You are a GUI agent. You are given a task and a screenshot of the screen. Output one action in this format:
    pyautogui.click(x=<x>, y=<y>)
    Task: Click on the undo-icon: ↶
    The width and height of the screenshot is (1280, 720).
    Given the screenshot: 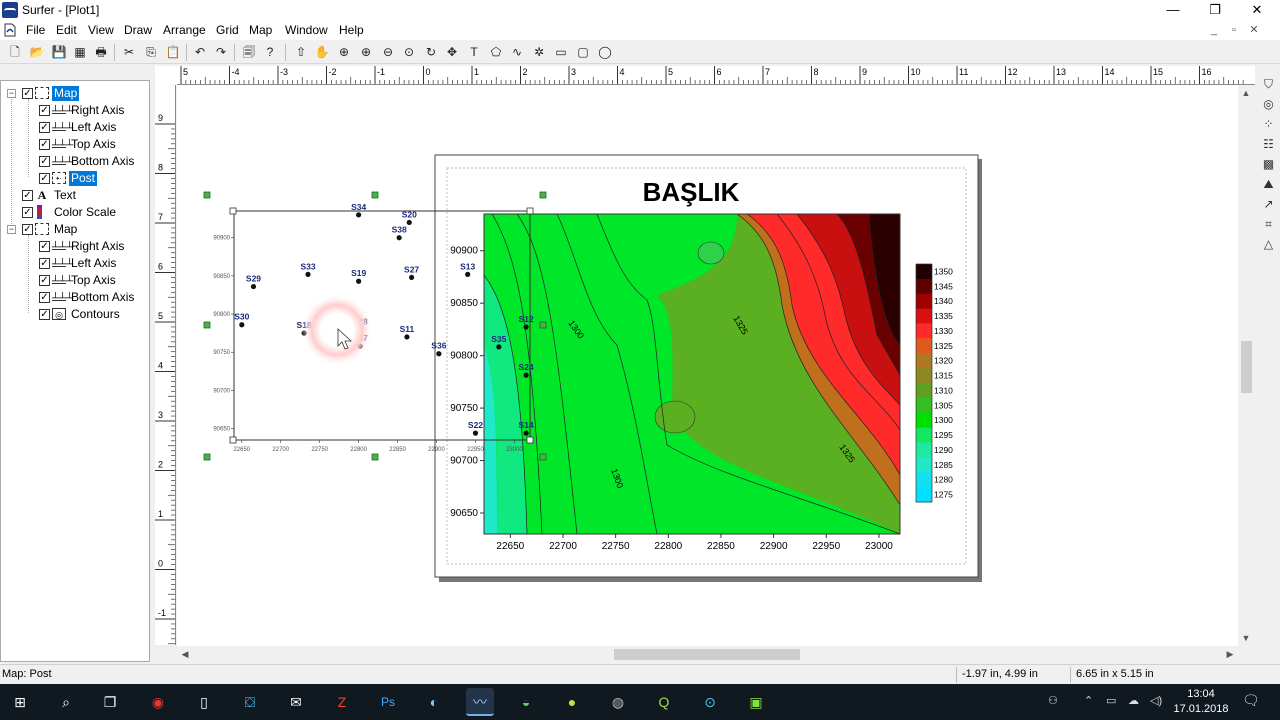 What is the action you would take?
    pyautogui.click(x=200, y=52)
    